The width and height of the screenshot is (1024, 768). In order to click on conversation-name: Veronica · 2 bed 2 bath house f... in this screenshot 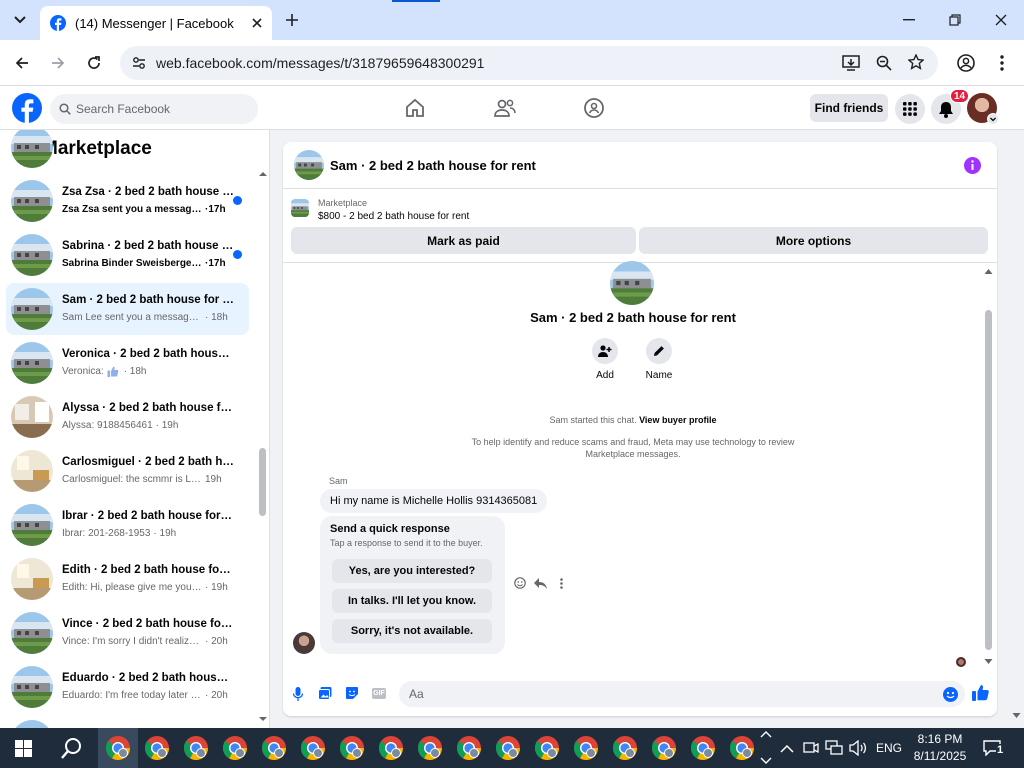, I will do `click(148, 354)`.